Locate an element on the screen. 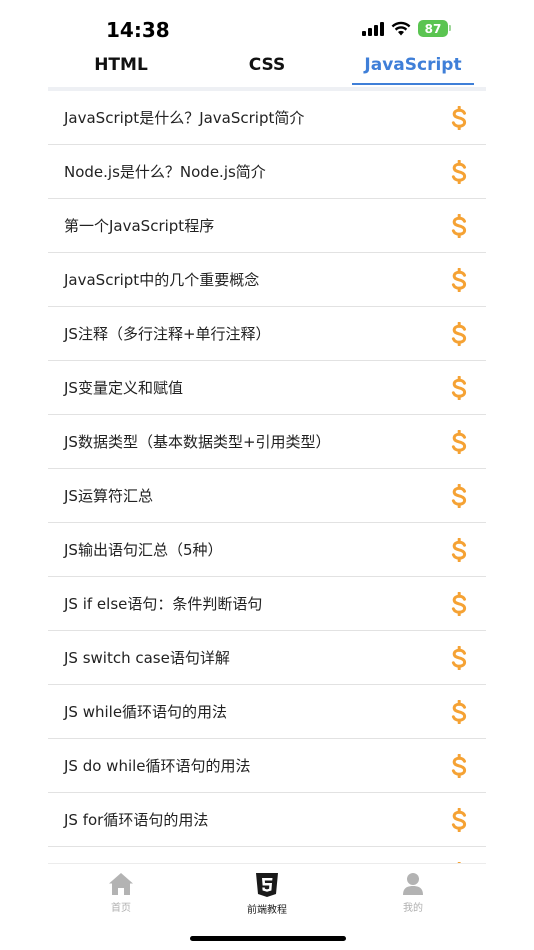 This screenshot has width=534, height=950. list-item-label: JS运算符汇总 is located at coordinates (108, 496).